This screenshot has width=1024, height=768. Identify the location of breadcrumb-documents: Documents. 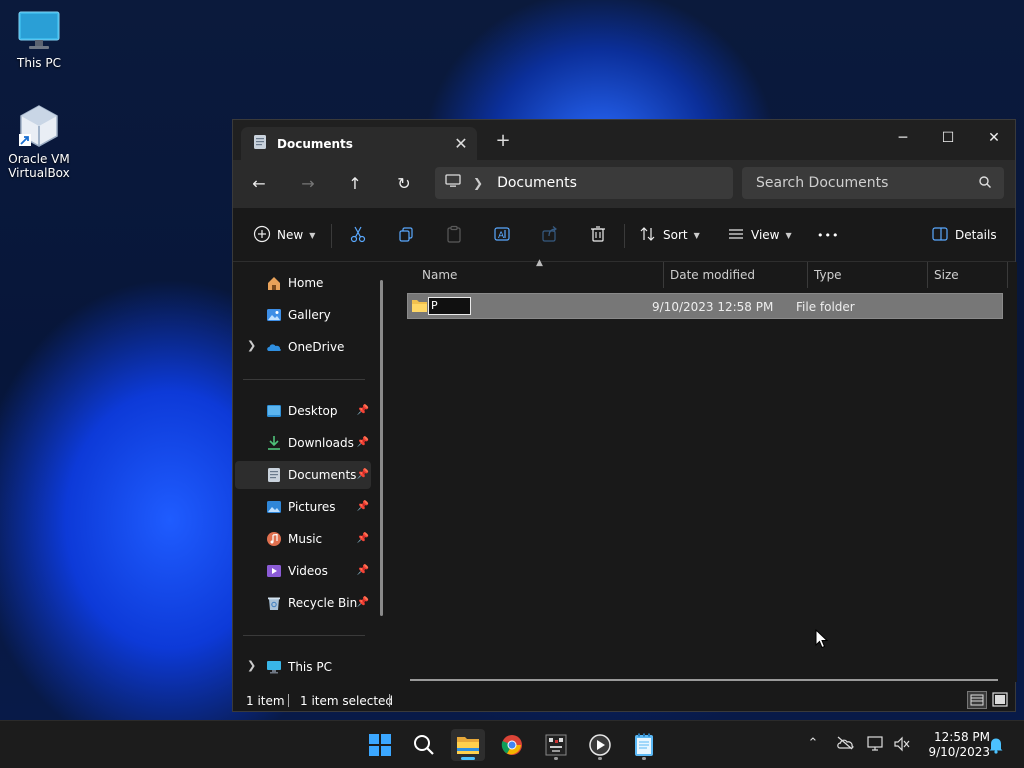
(537, 183).